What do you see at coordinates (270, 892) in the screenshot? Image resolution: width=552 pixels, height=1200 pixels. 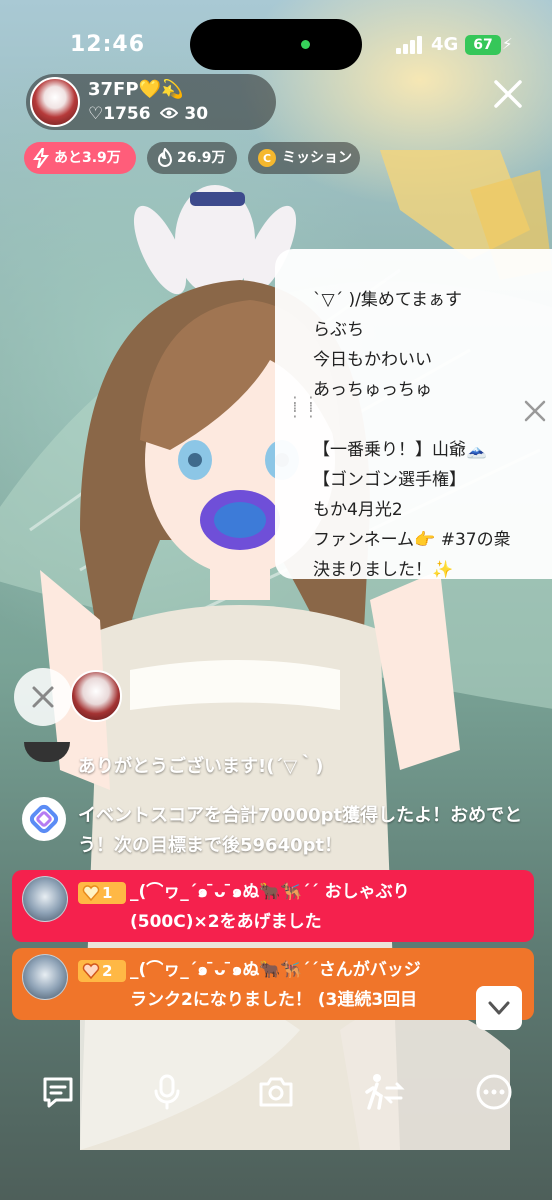 I see `gift-text-line1: _(⌒ヮ_´๑ ̄ᴗ ̄๑ぬ🐂🐕‍🦺ˊˊ おしゃぶり` at bounding box center [270, 892].